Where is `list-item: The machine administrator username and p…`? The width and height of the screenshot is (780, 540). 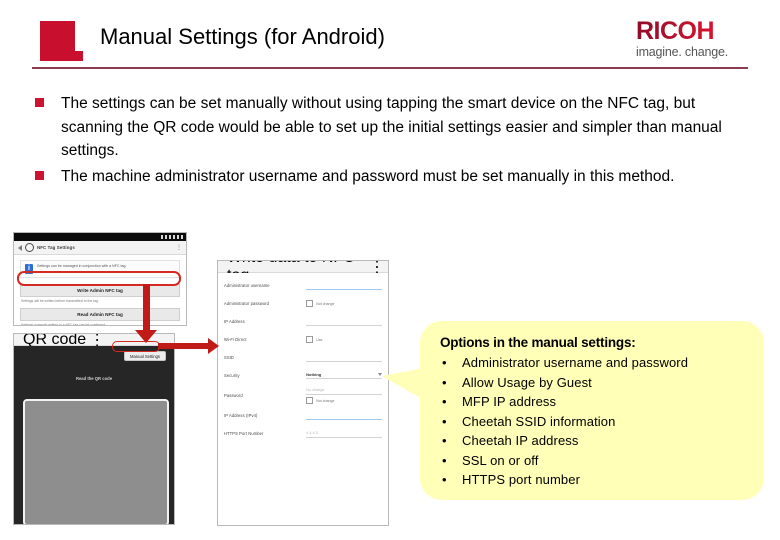
list-item: The machine administrator username and p… is located at coordinates (385, 177).